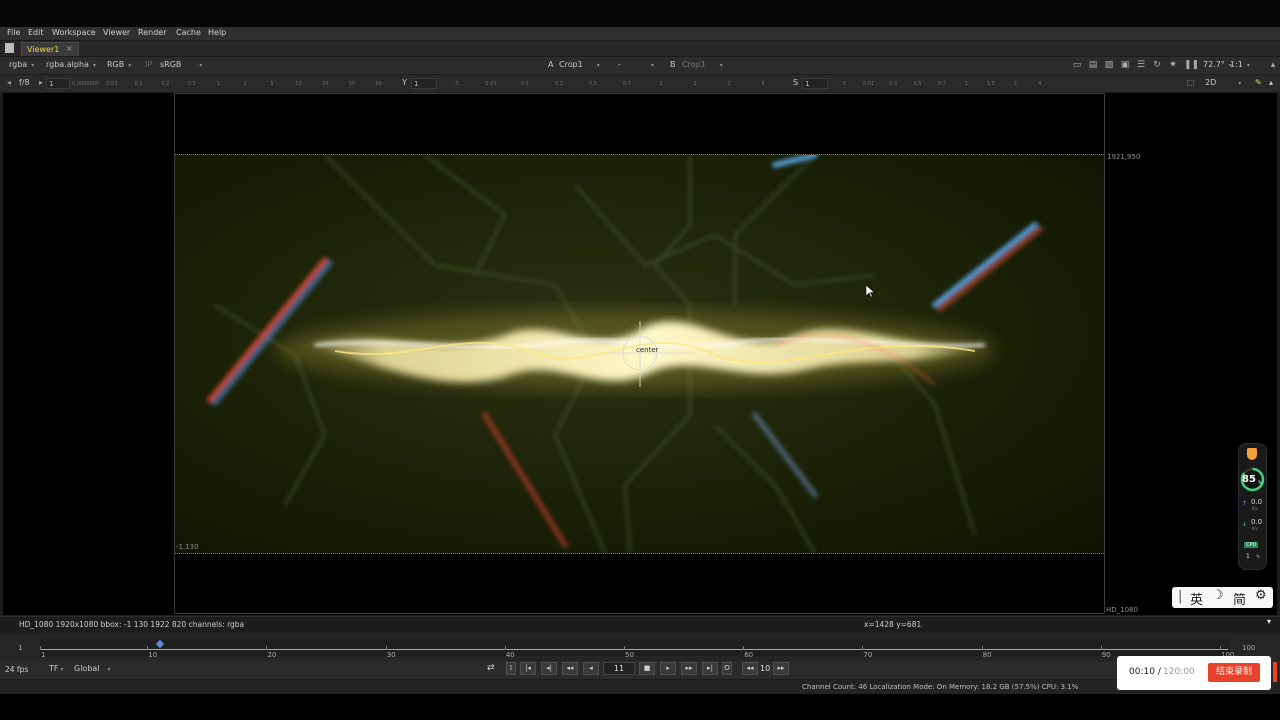 The image size is (1280, 720). What do you see at coordinates (217, 32) in the screenshot?
I see `menu-help: Help` at bounding box center [217, 32].